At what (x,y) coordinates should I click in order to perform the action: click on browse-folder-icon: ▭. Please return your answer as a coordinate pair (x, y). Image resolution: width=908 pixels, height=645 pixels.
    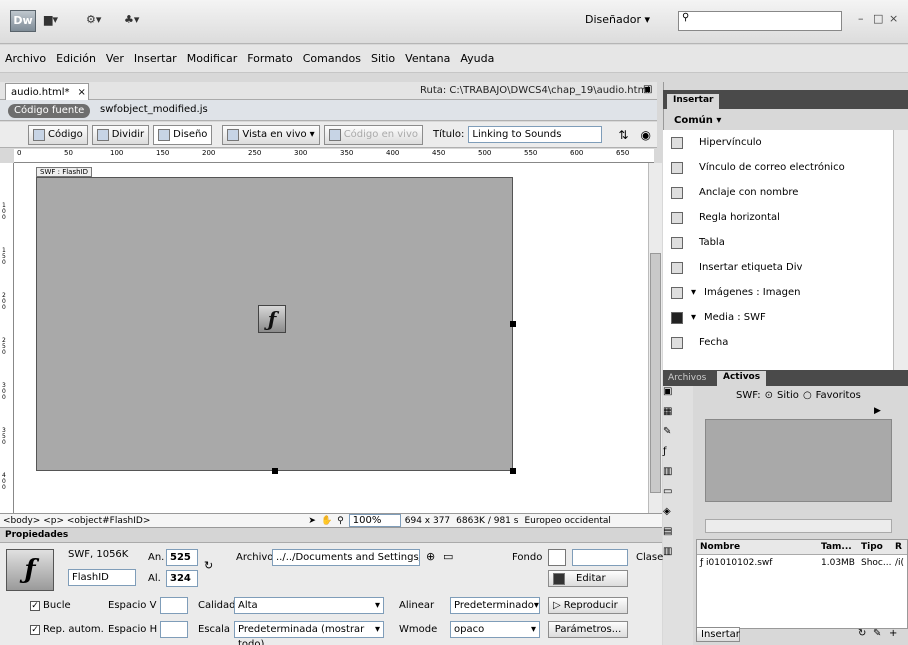
    Looking at the image, I should click on (448, 556).